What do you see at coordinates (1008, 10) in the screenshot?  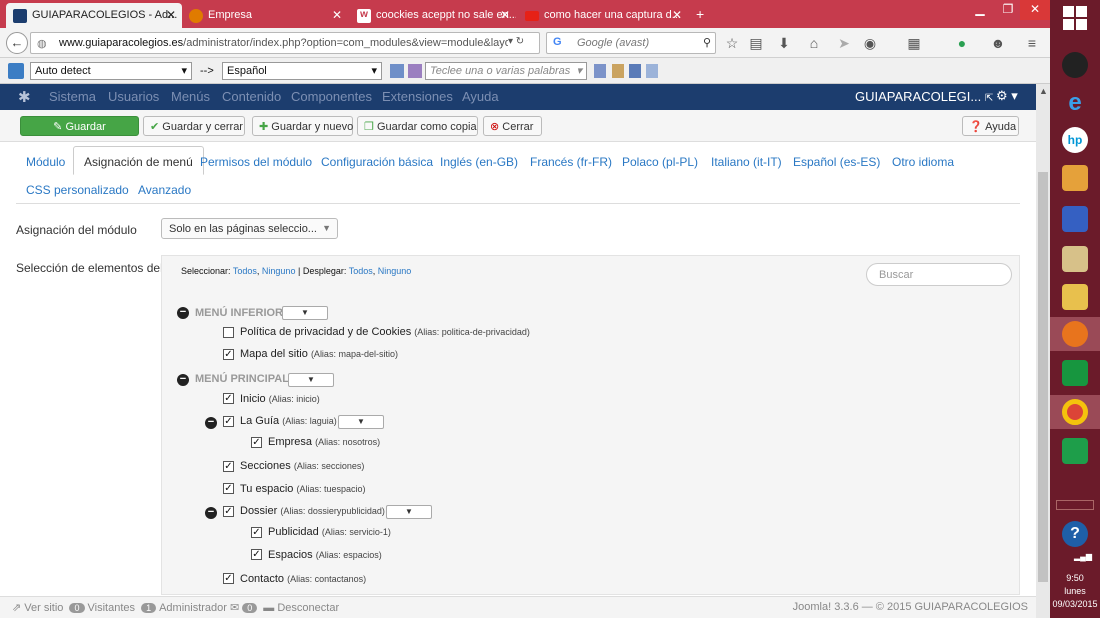 I see `restore-icon: ❐` at bounding box center [1008, 10].